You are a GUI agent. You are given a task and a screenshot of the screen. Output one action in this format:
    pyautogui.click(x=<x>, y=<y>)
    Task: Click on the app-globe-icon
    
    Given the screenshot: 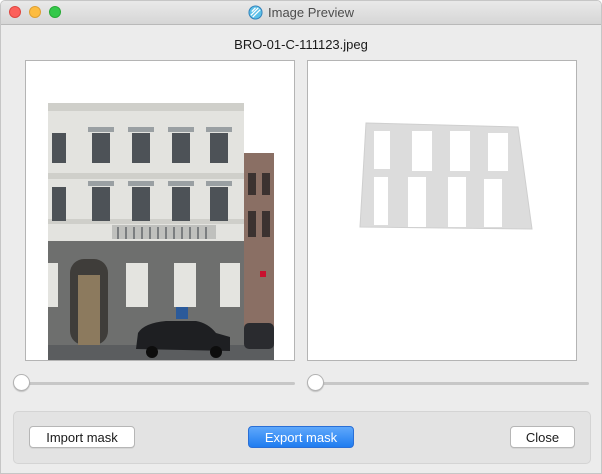 What is the action you would take?
    pyautogui.click(x=255, y=12)
    